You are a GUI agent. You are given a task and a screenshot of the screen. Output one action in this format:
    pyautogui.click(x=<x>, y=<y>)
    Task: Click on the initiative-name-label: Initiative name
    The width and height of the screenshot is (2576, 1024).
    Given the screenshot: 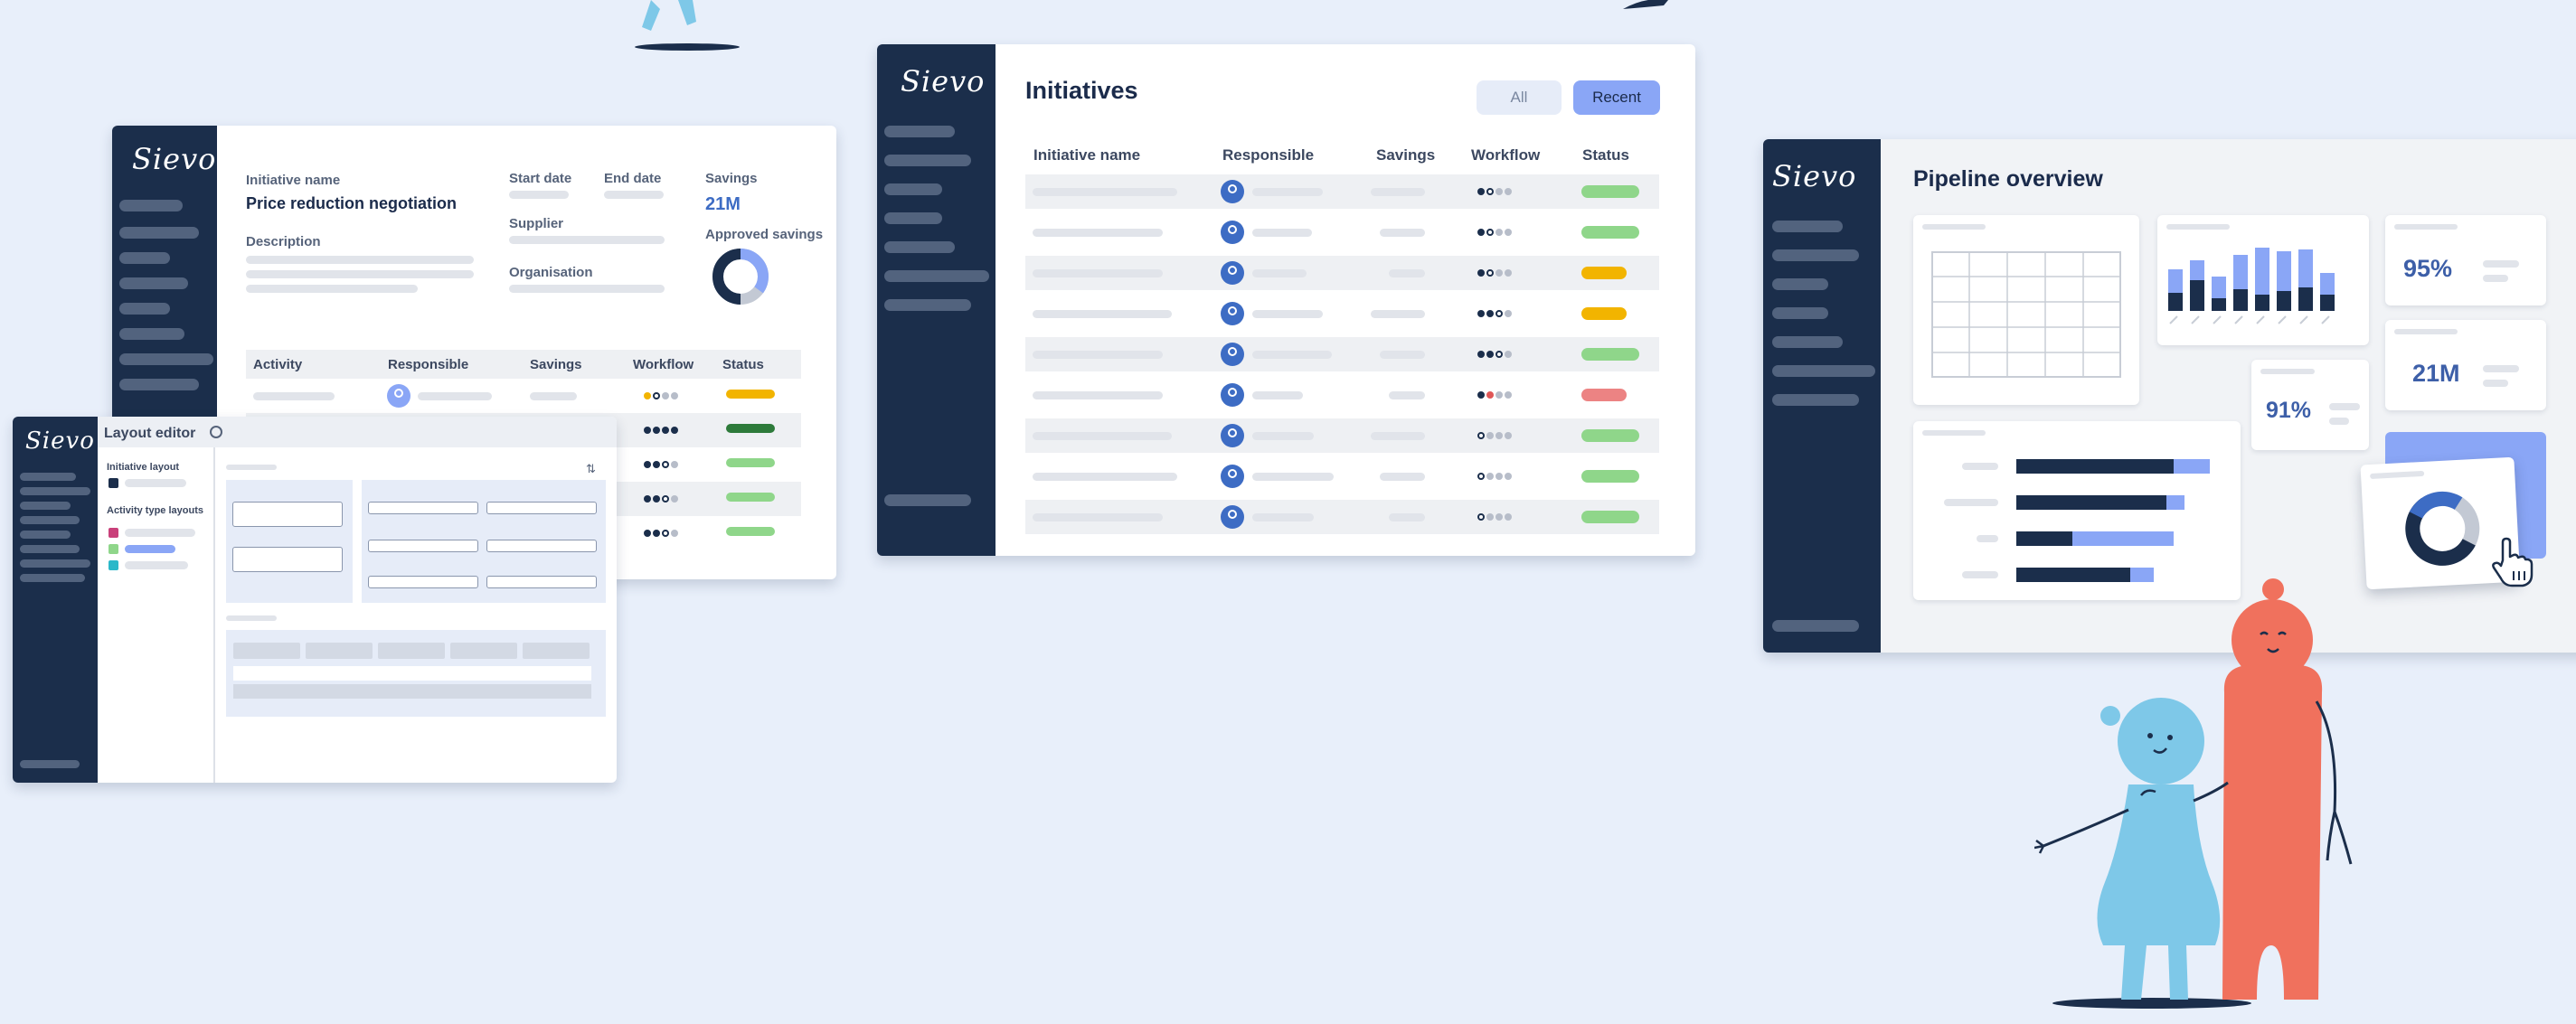 What is the action you would take?
    pyautogui.click(x=293, y=180)
    